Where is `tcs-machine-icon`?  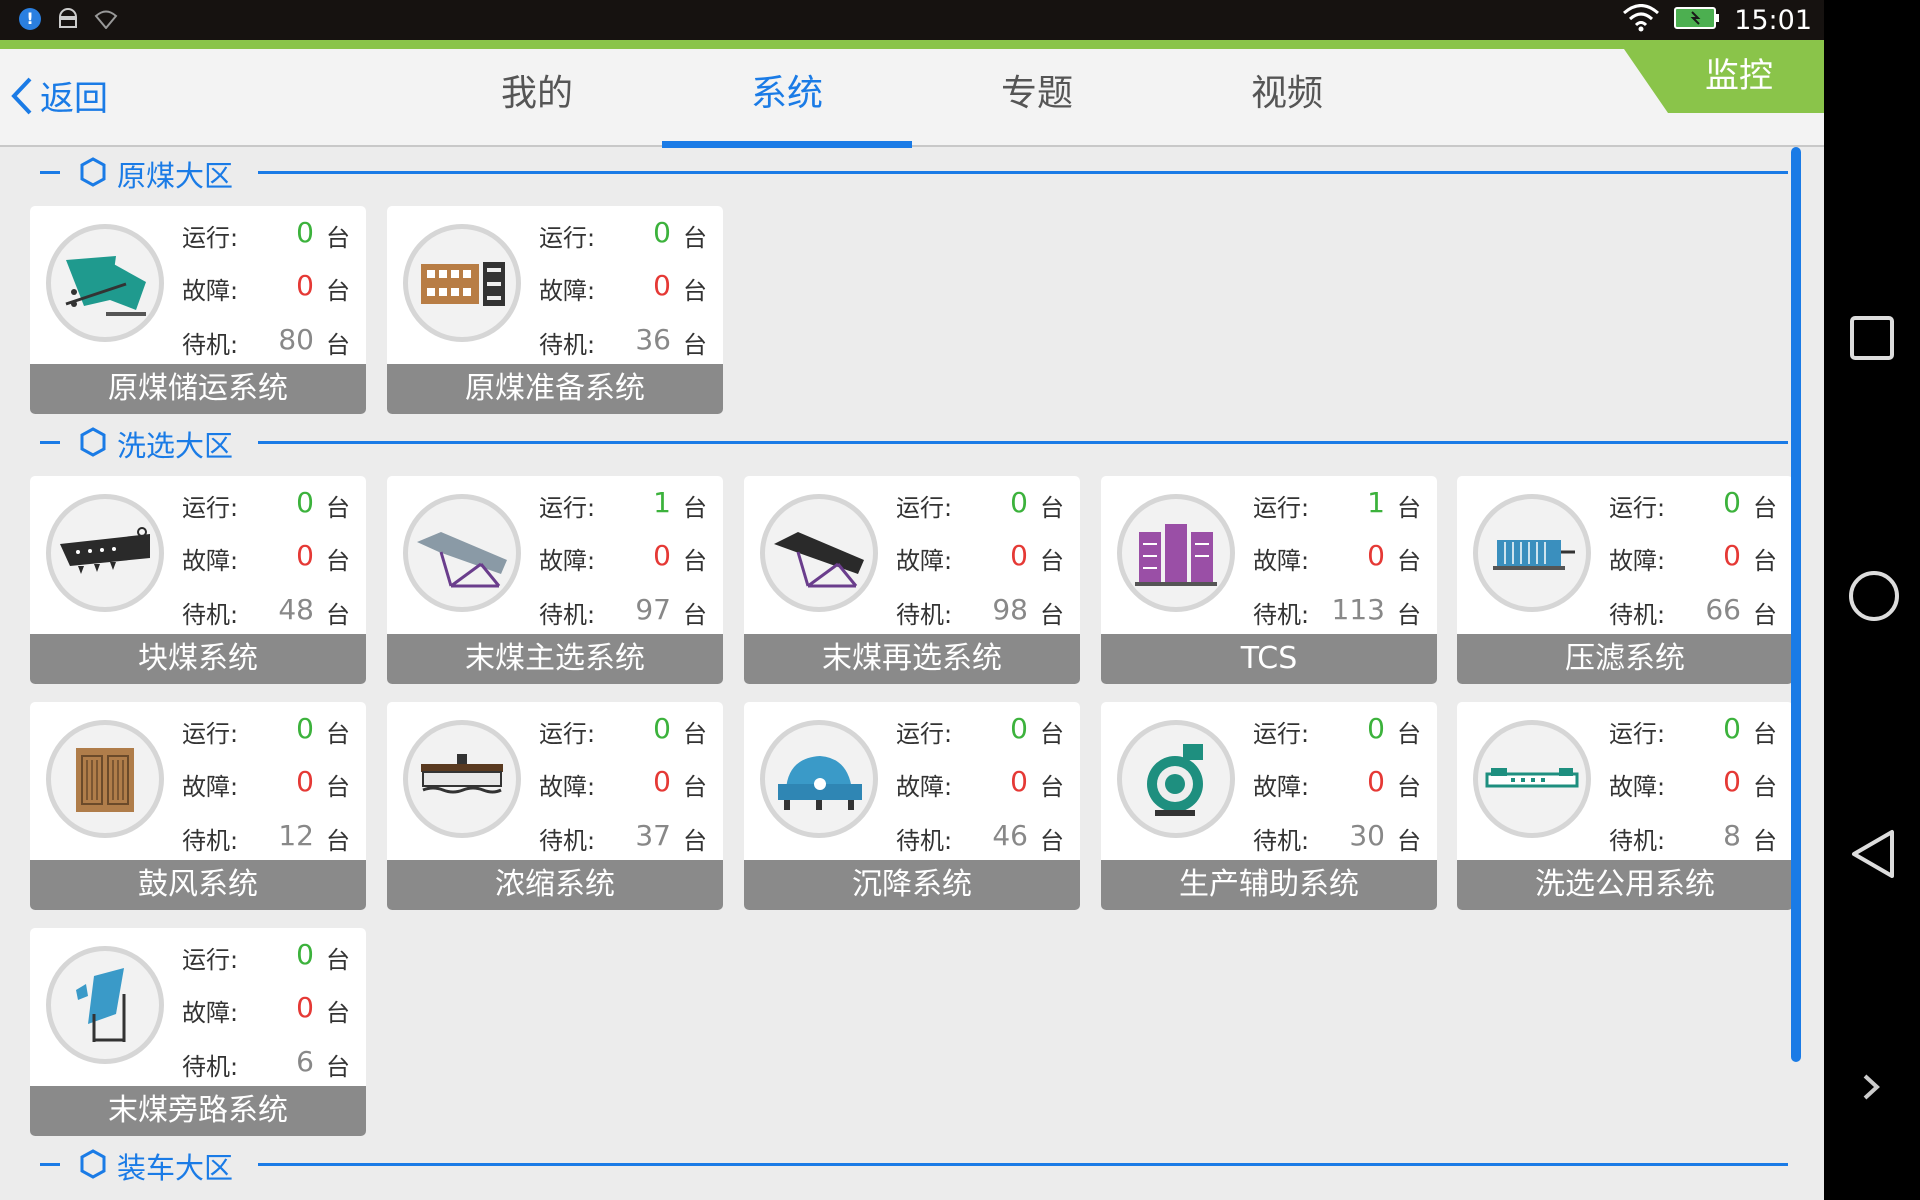 tcs-machine-icon is located at coordinates (1176, 553).